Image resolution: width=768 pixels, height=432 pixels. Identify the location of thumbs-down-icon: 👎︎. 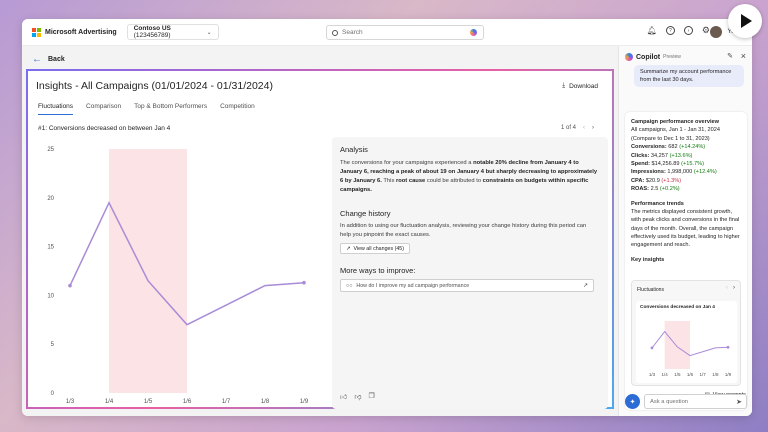
(357, 396).